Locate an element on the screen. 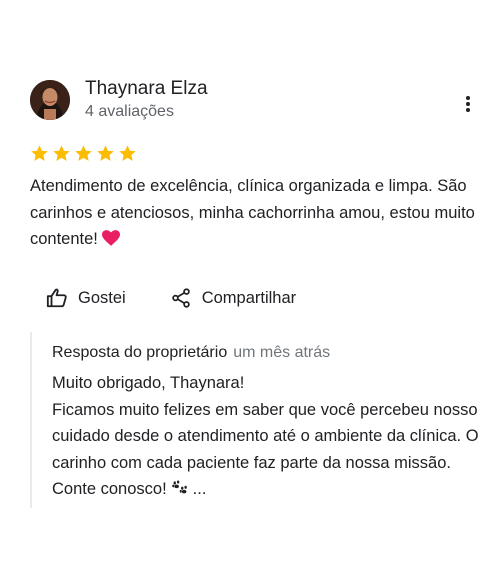  heart-emoji-icon is located at coordinates (110, 238).